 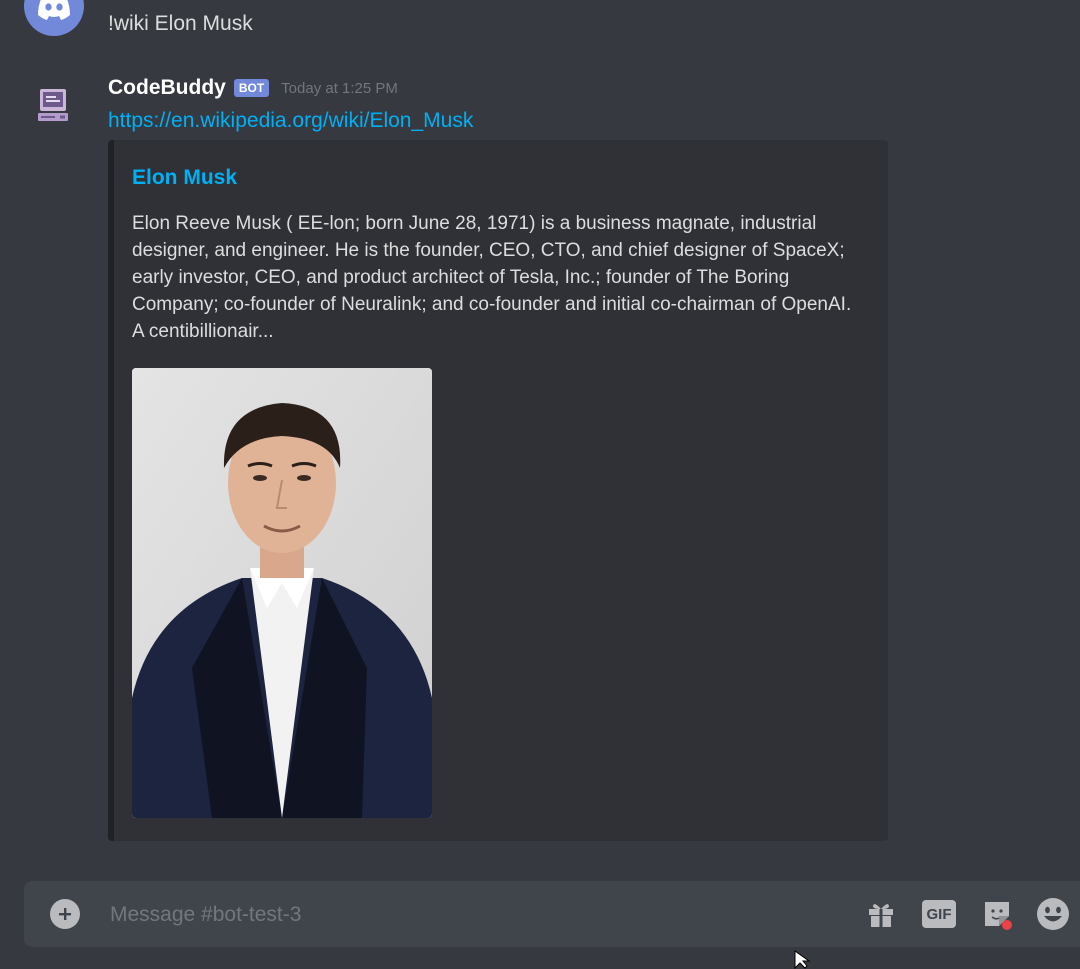 What do you see at coordinates (167, 88) in the screenshot?
I see `bot-username: CodeBuddy` at bounding box center [167, 88].